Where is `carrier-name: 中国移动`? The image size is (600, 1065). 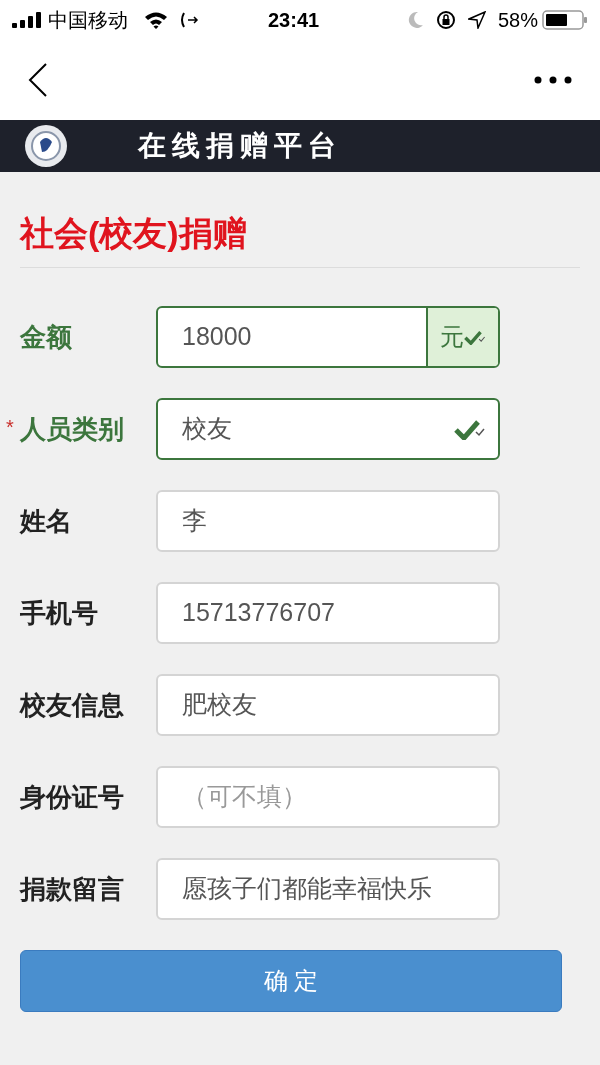 carrier-name: 中国移动 is located at coordinates (88, 20).